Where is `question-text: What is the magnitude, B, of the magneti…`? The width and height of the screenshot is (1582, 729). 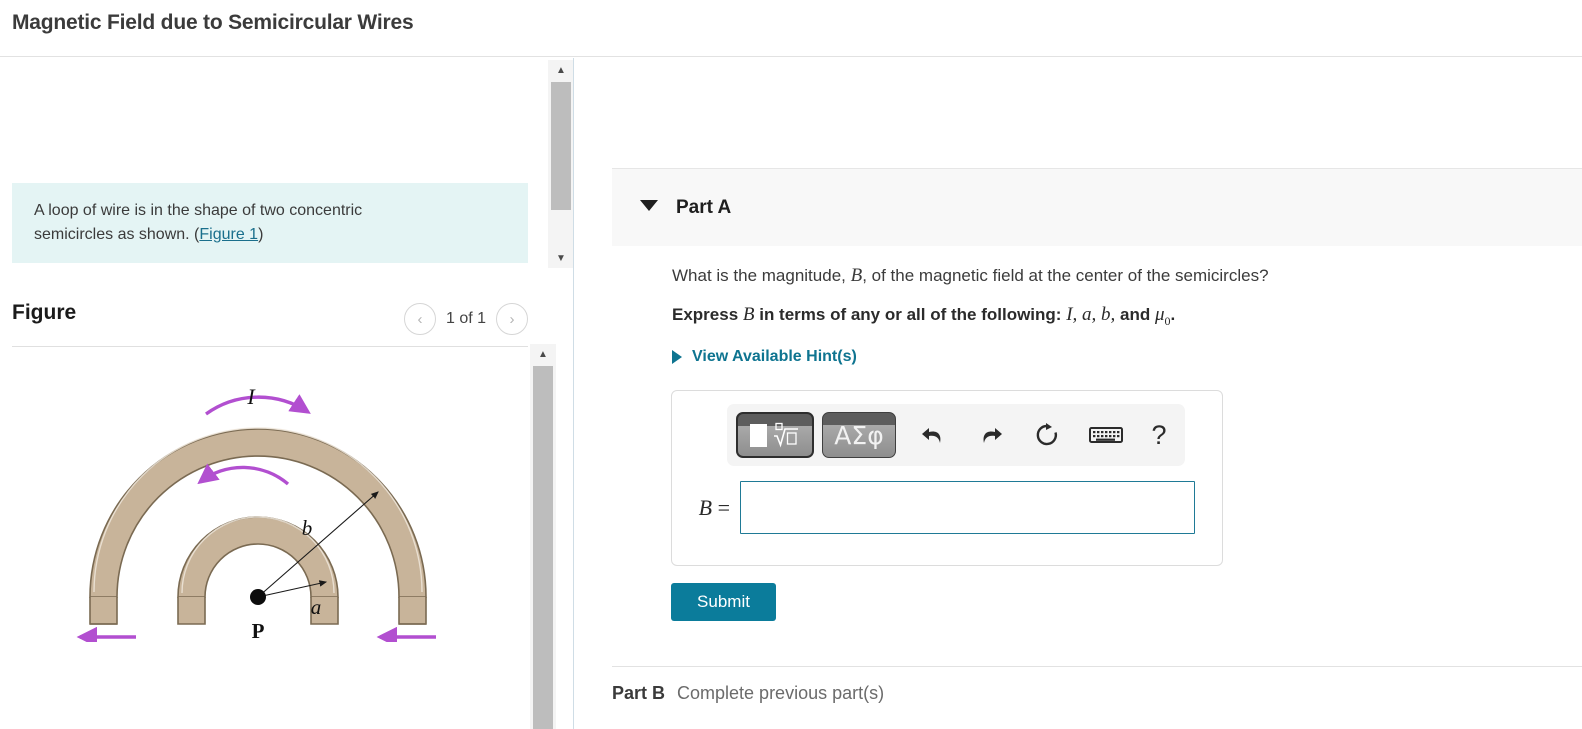
question-text: What is the magnitude, B, of the magneti… is located at coordinates (1072, 276).